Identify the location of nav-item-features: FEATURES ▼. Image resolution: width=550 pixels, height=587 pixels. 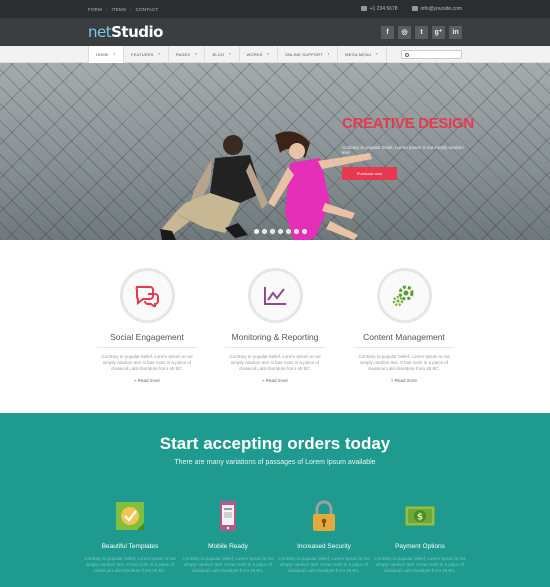
(146, 54).